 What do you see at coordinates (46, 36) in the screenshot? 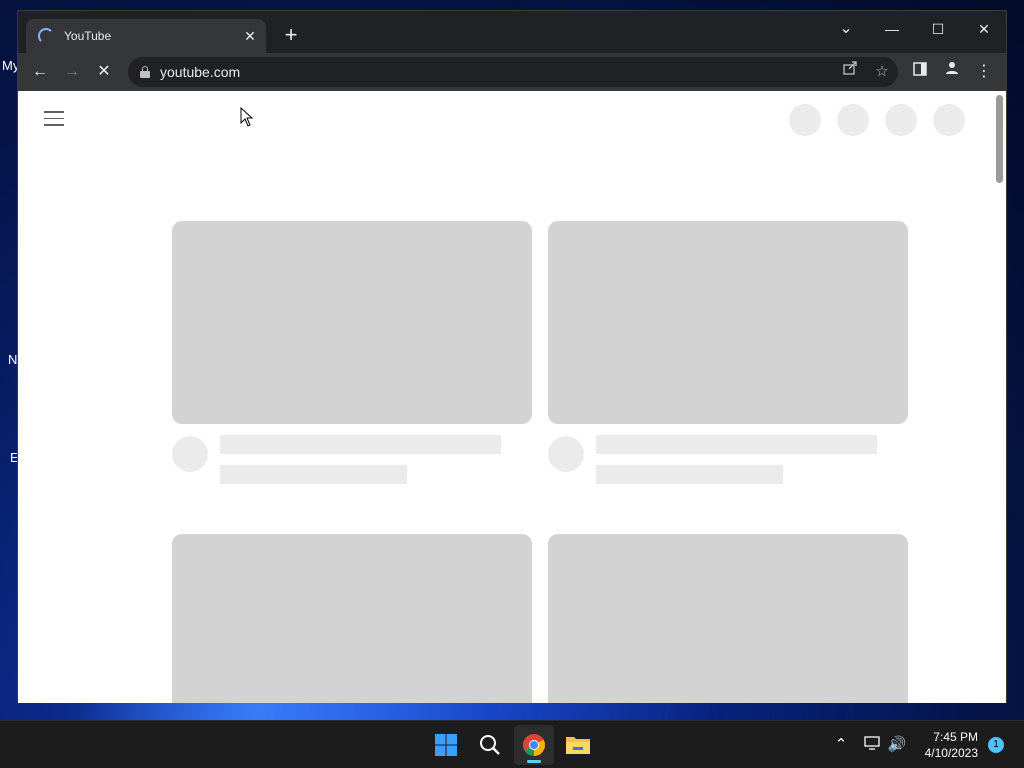
I see `loading-spinner-icon` at bounding box center [46, 36].